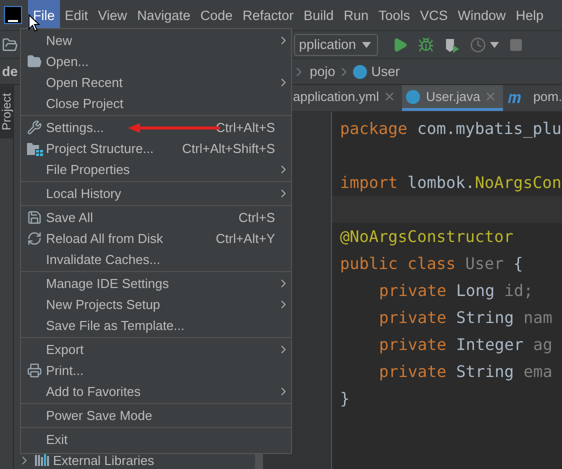  What do you see at coordinates (529, 15) in the screenshot?
I see `menu-bar-item: Help` at bounding box center [529, 15].